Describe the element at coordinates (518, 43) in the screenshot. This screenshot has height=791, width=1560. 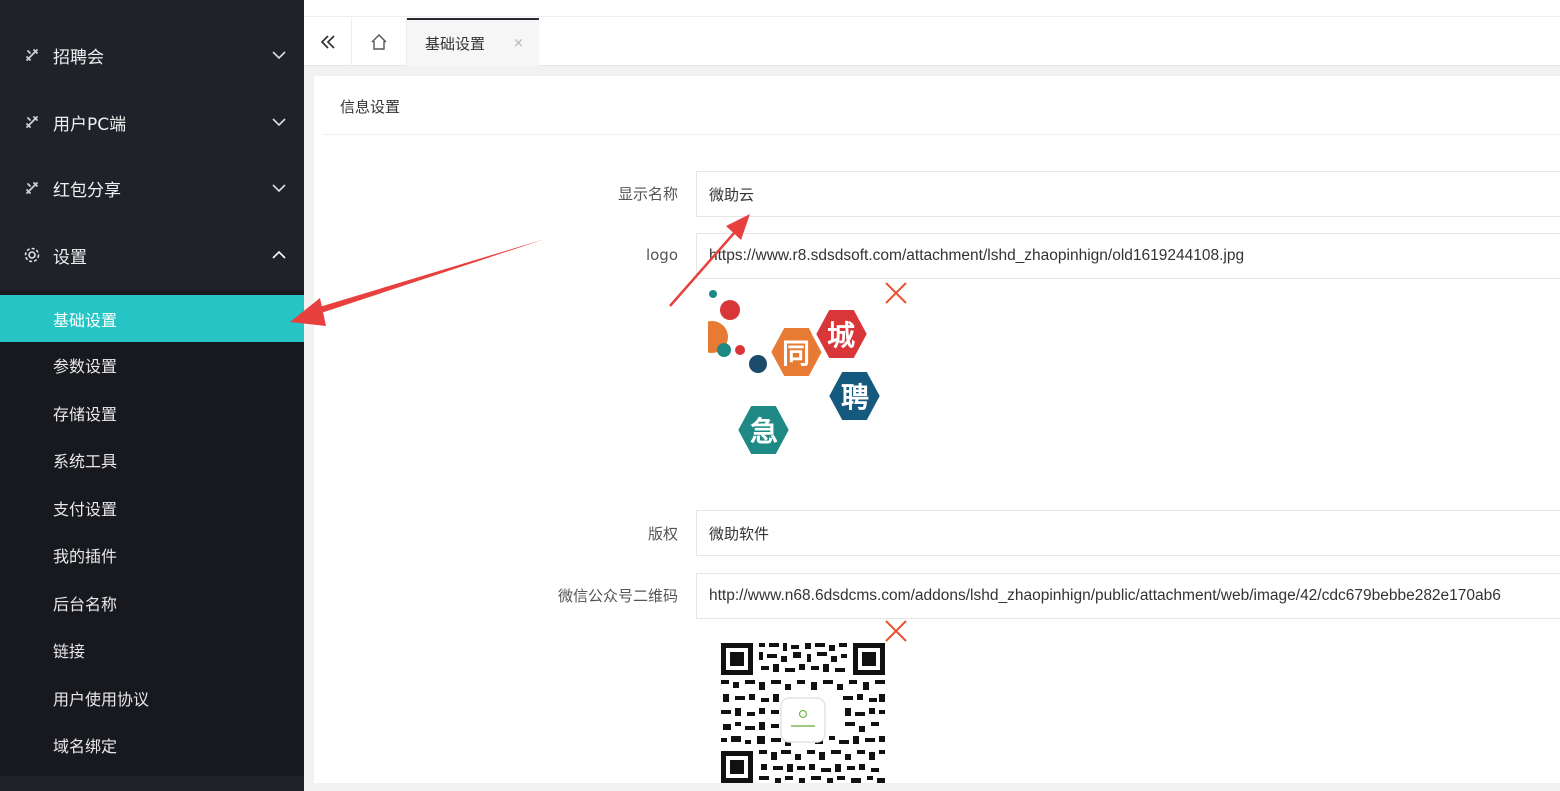
I see `close-icon: ×` at that location.